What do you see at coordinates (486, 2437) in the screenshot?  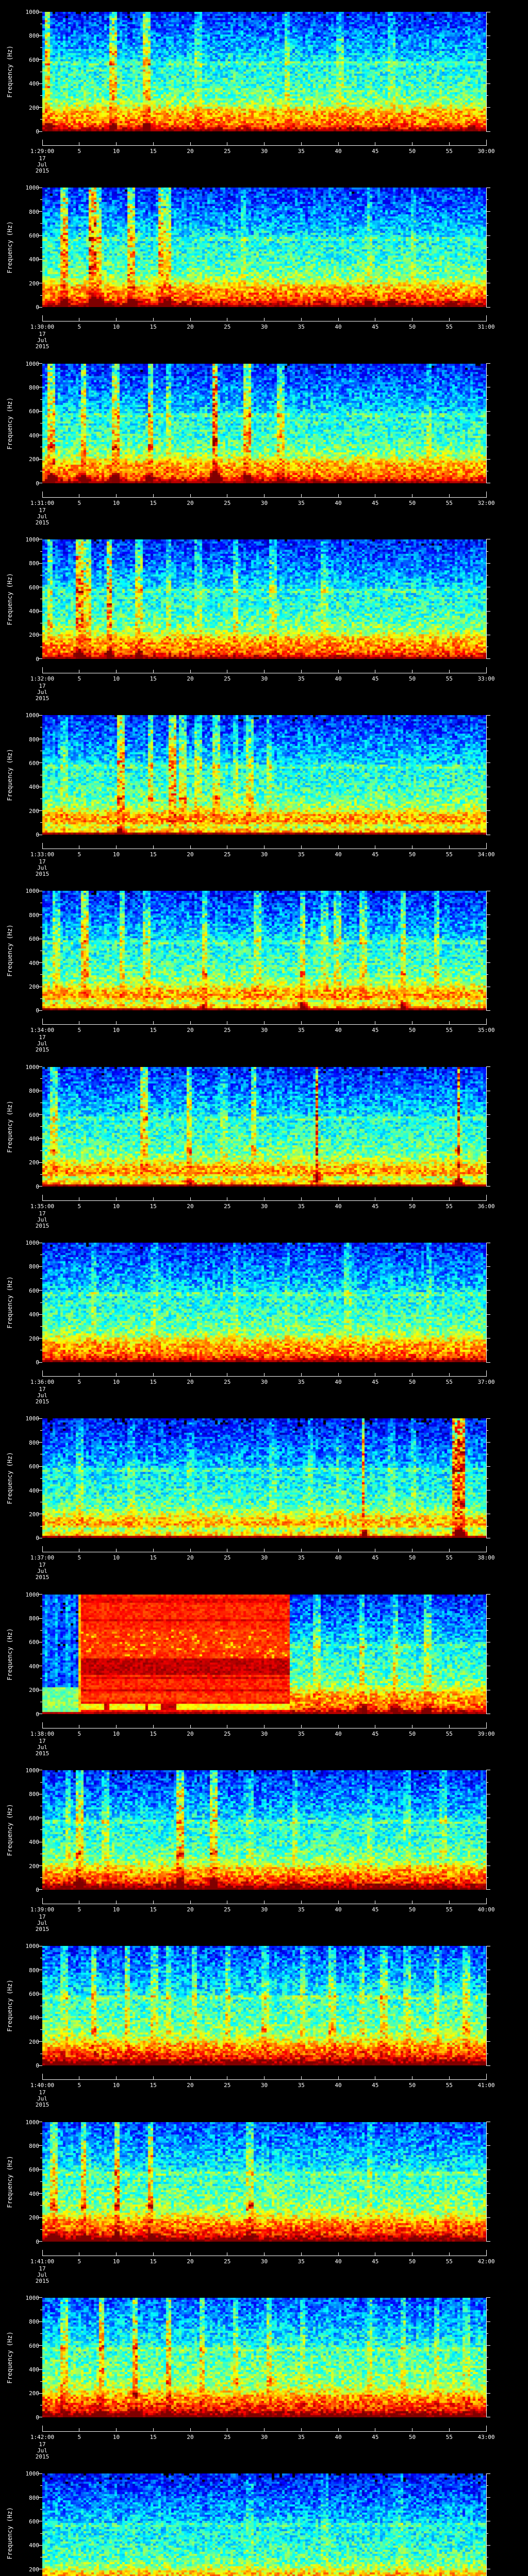 I see `end-time-label: 43:00` at bounding box center [486, 2437].